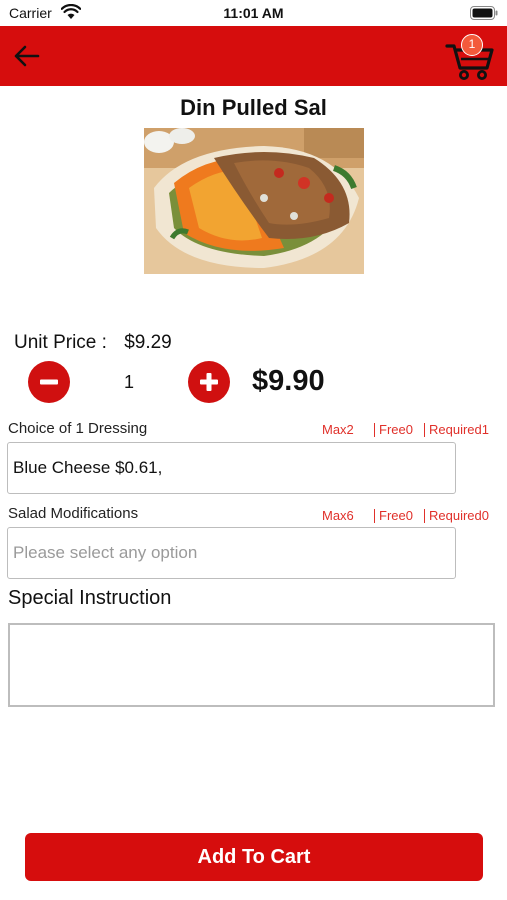 The image size is (507, 900). I want to click on salad-modifications-label: Salad Modifications, so click(73, 513).